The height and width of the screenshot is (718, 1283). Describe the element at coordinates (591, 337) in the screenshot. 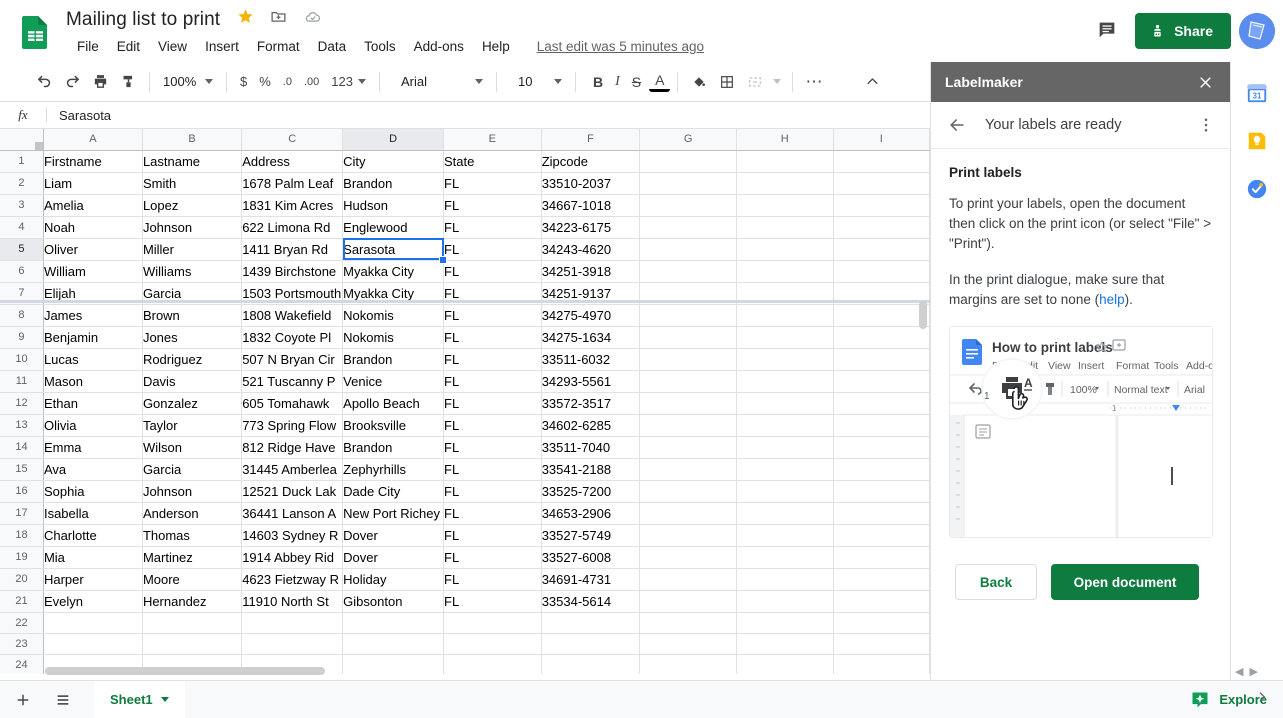

I see `cell-F9: 34275-1634` at that location.